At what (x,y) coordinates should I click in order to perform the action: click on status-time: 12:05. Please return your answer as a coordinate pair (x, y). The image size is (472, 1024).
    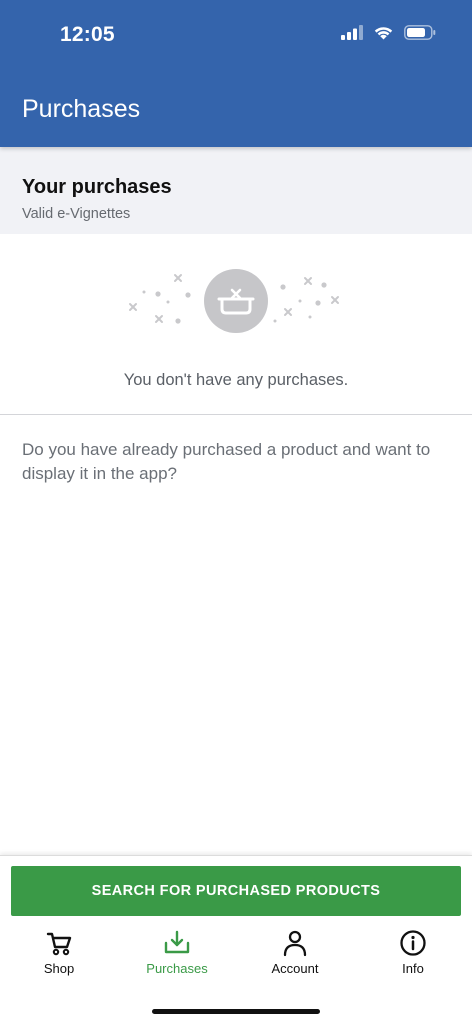
    Looking at the image, I should click on (87, 34).